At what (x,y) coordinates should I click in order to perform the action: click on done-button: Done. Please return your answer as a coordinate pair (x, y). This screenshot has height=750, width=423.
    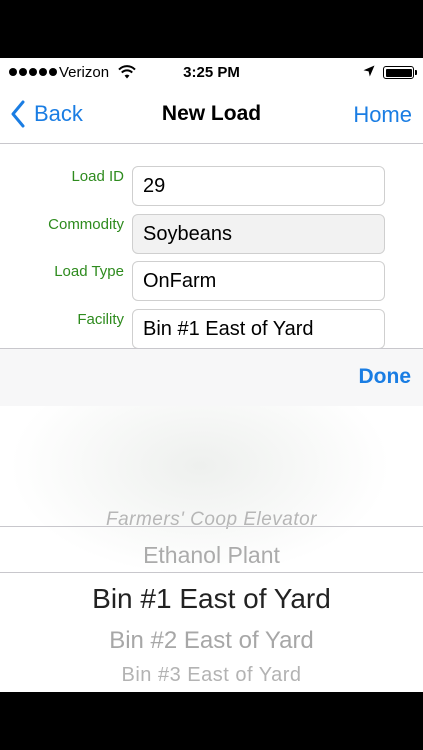
    Looking at the image, I should click on (385, 377).